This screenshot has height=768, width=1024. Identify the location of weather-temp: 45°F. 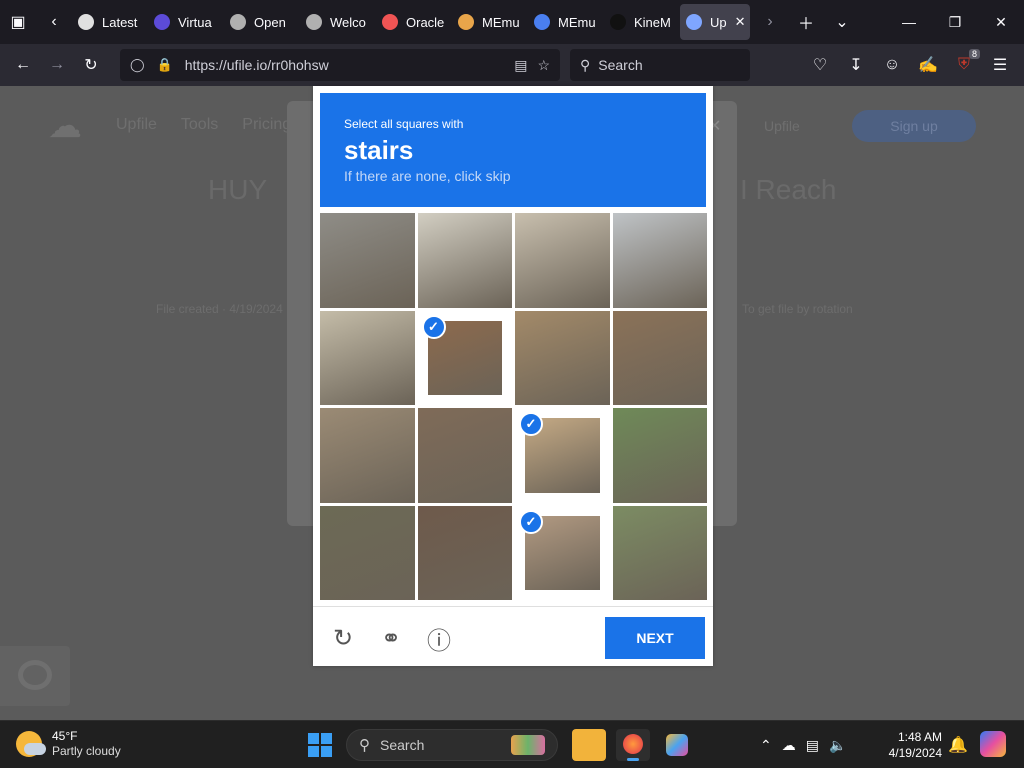
(65, 736).